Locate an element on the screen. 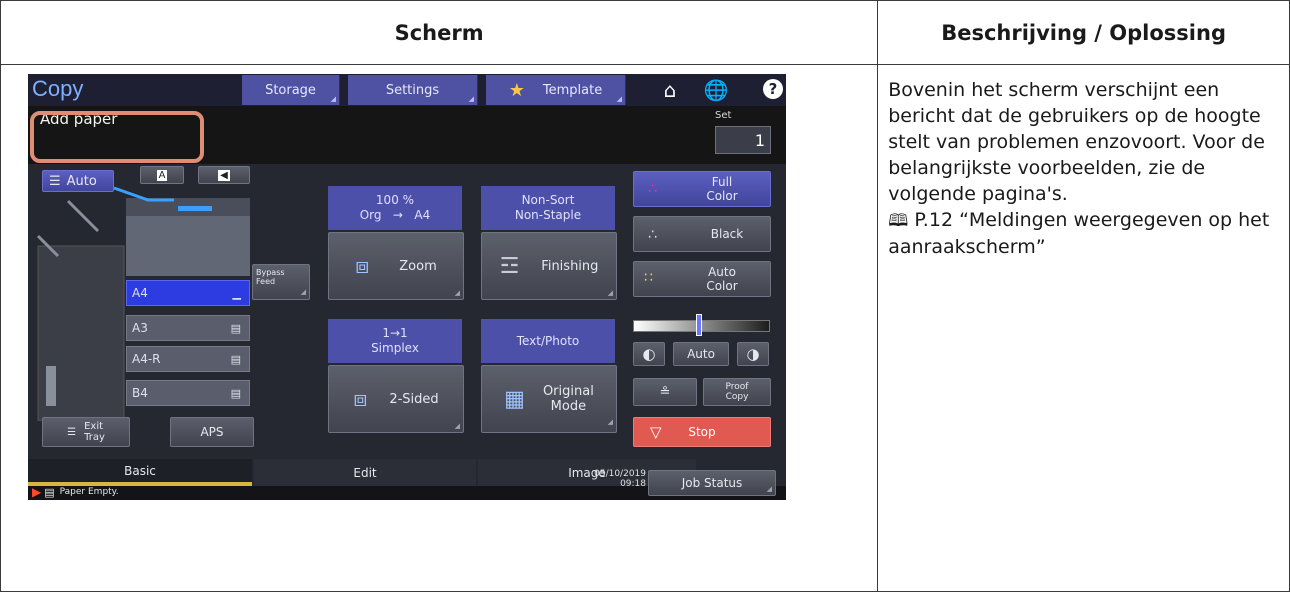 The width and height of the screenshot is (1290, 592). two-sided-icon: ⧈ is located at coordinates (360, 399).